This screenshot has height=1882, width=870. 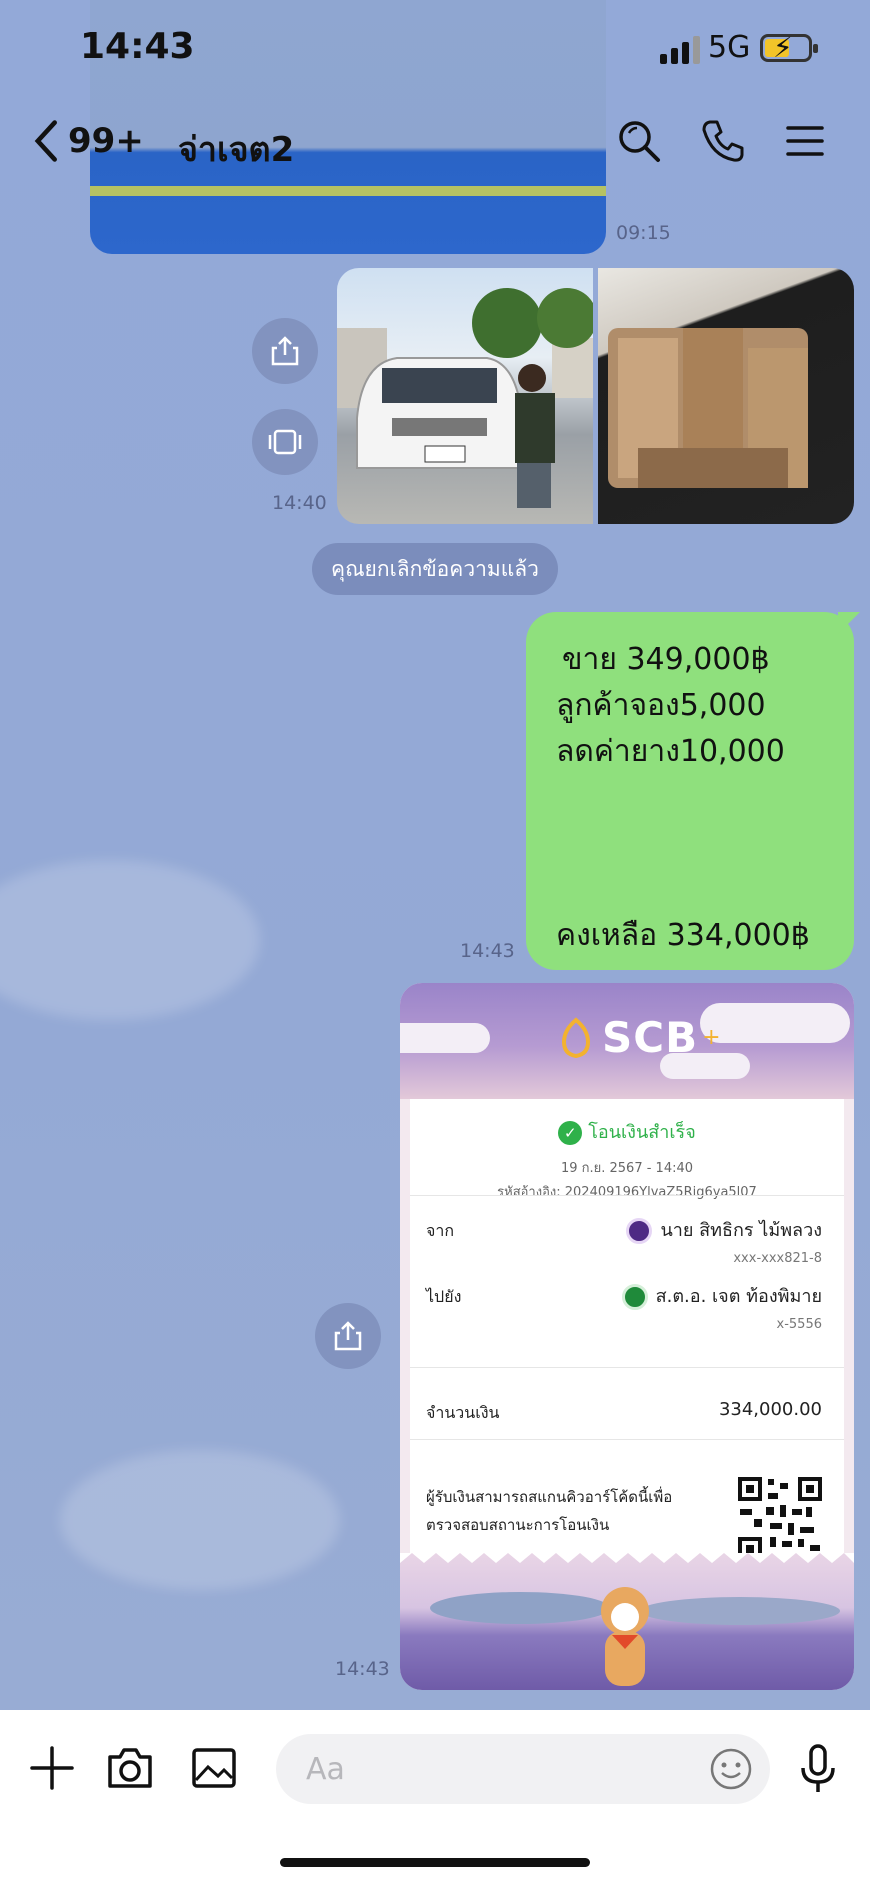 I want to click on unread-count: 99+, so click(x=106, y=141).